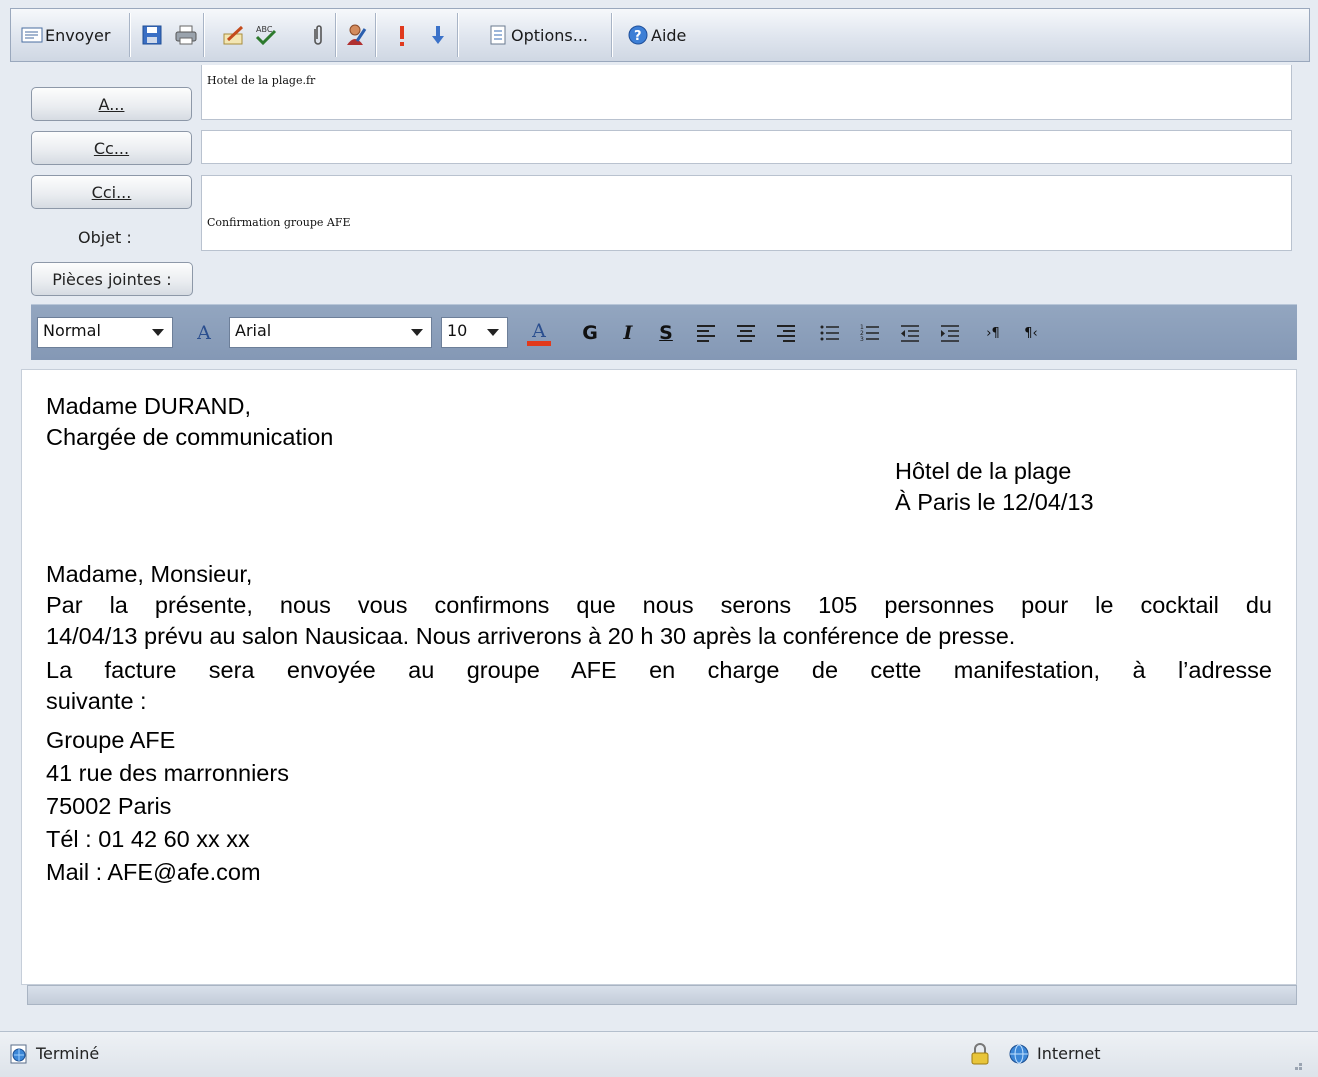 The image size is (1318, 1077). I want to click on italic-button: I, so click(628, 333).